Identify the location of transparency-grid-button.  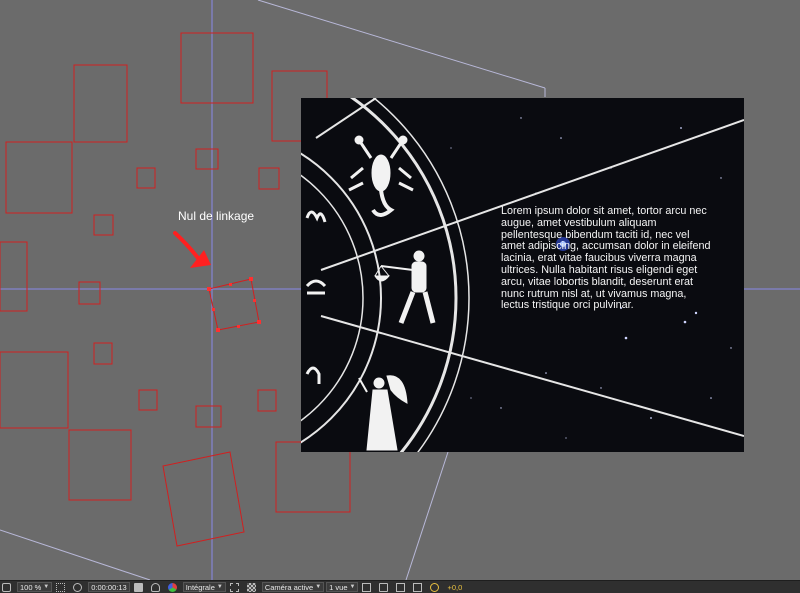
(252, 587).